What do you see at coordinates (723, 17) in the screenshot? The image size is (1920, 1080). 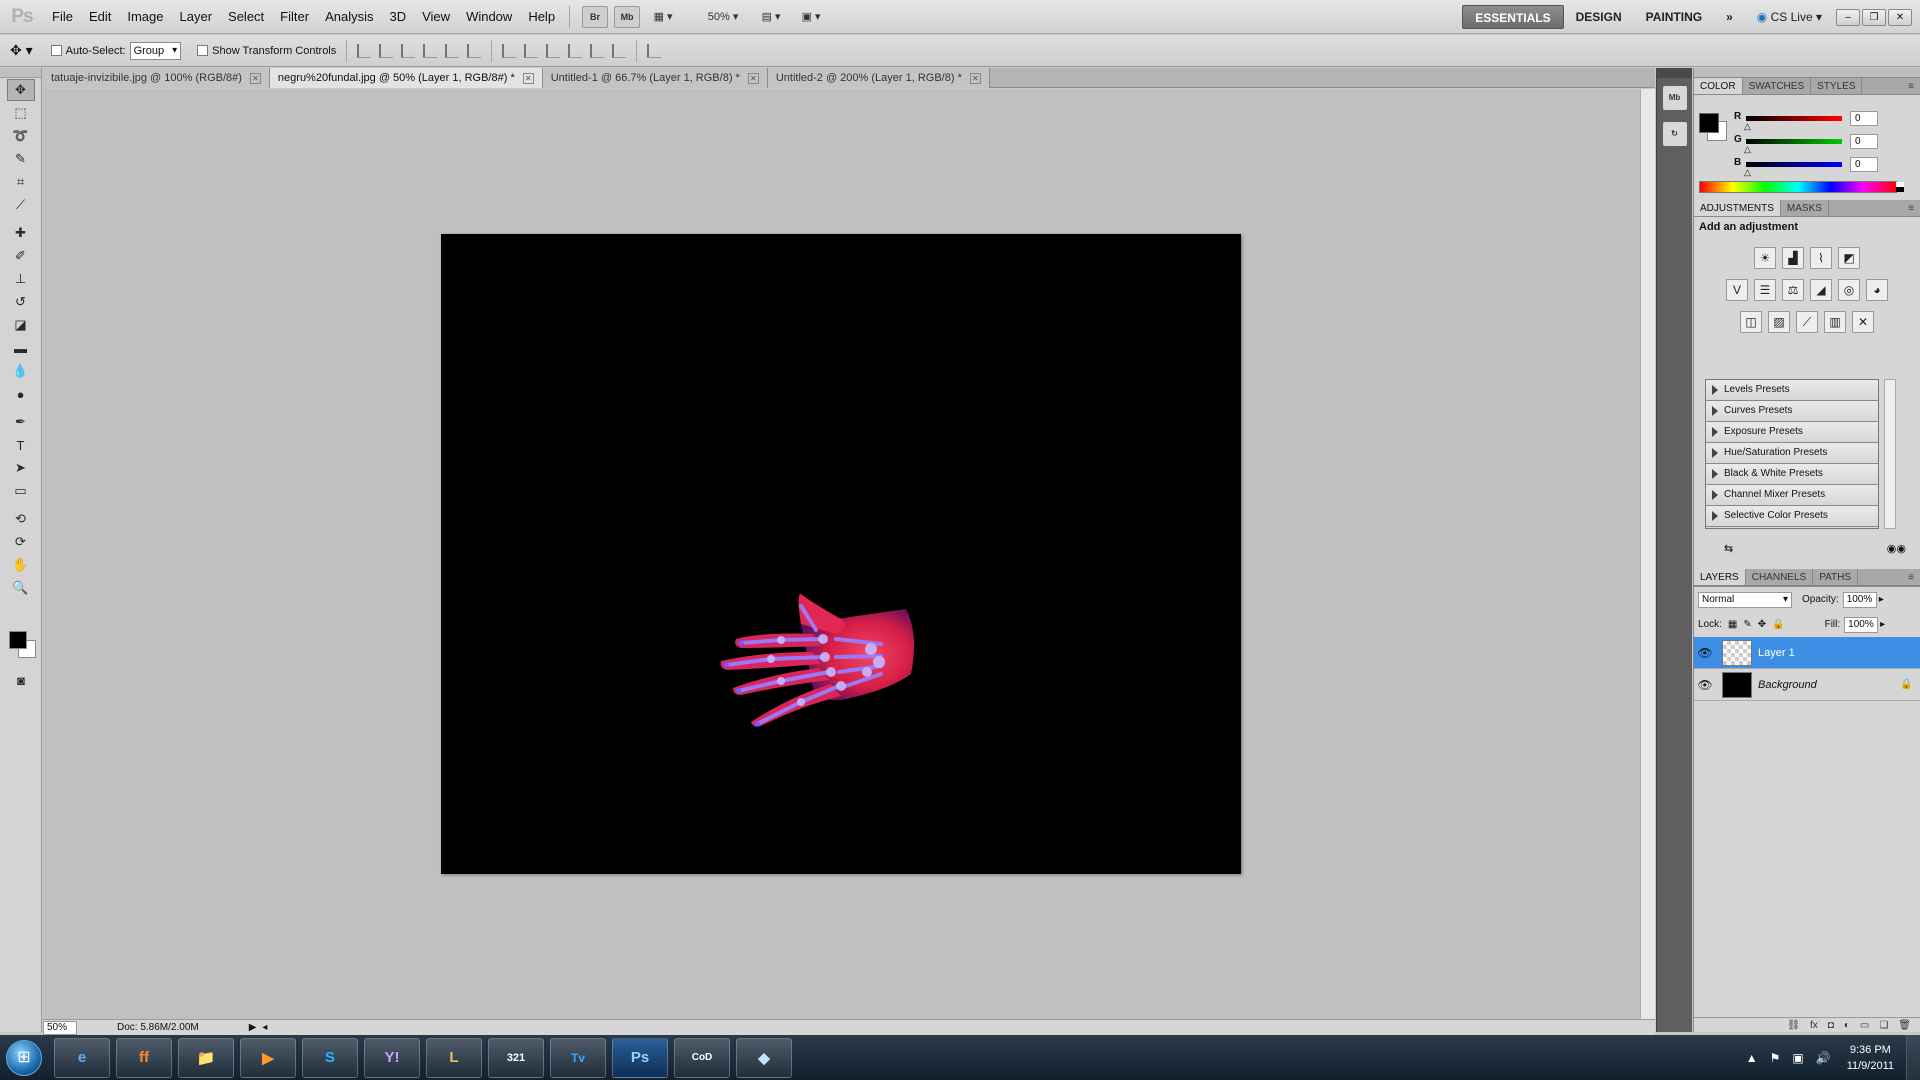 I see `zoom-level-dropdown: 50% ▾` at bounding box center [723, 17].